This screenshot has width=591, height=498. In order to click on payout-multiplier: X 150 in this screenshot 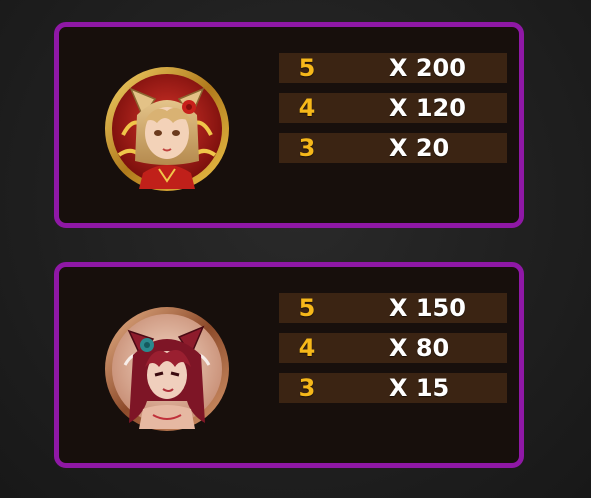, I will do `click(427, 308)`.